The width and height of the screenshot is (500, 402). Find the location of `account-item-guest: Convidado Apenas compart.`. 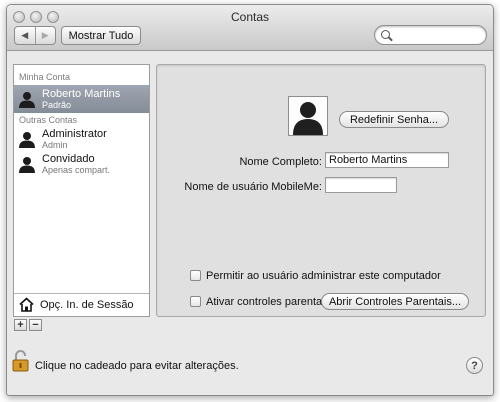

account-item-guest: Convidado Apenas compart. is located at coordinates (81, 164).